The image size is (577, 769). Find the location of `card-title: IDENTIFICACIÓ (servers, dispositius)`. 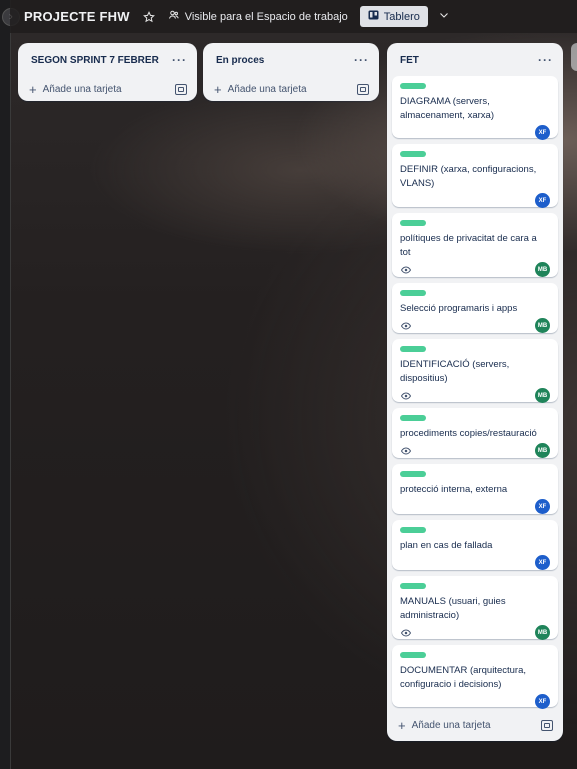

card-title: IDENTIFICACIÓ (servers, dispositius) is located at coordinates (455, 371).